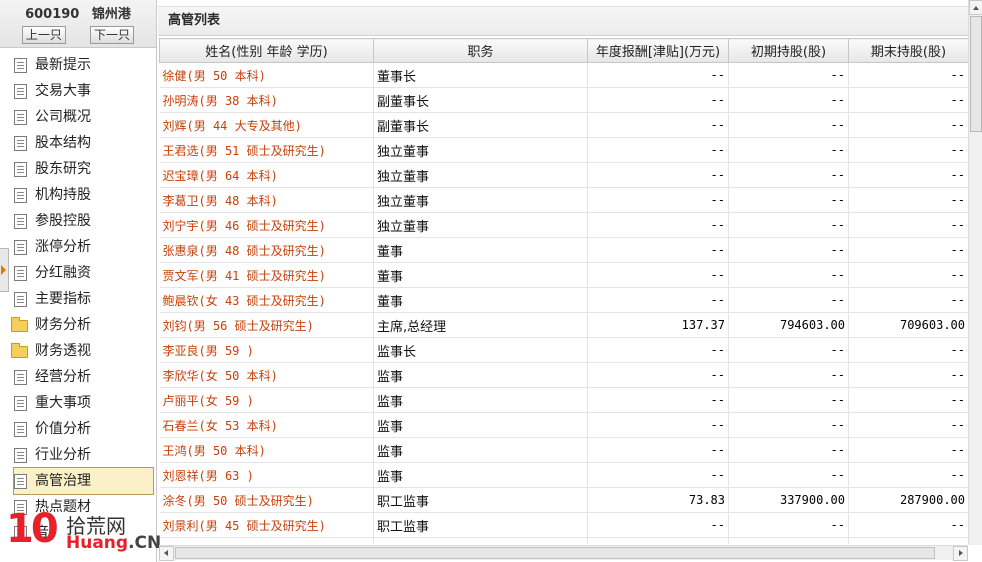 This screenshot has height=562, width=982. Describe the element at coordinates (266, 75) in the screenshot. I see `executive-name-link: 徐健(男 50 本科)` at that location.